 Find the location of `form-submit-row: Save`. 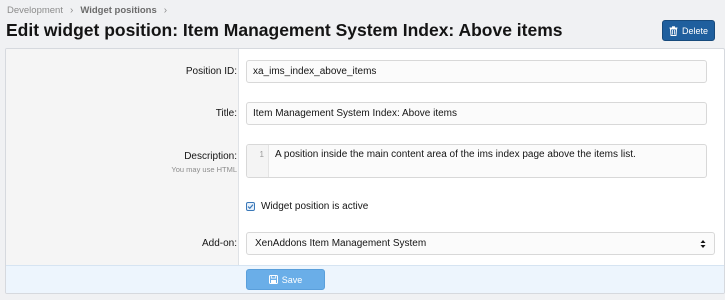

form-submit-row: Save is located at coordinates (365, 279).